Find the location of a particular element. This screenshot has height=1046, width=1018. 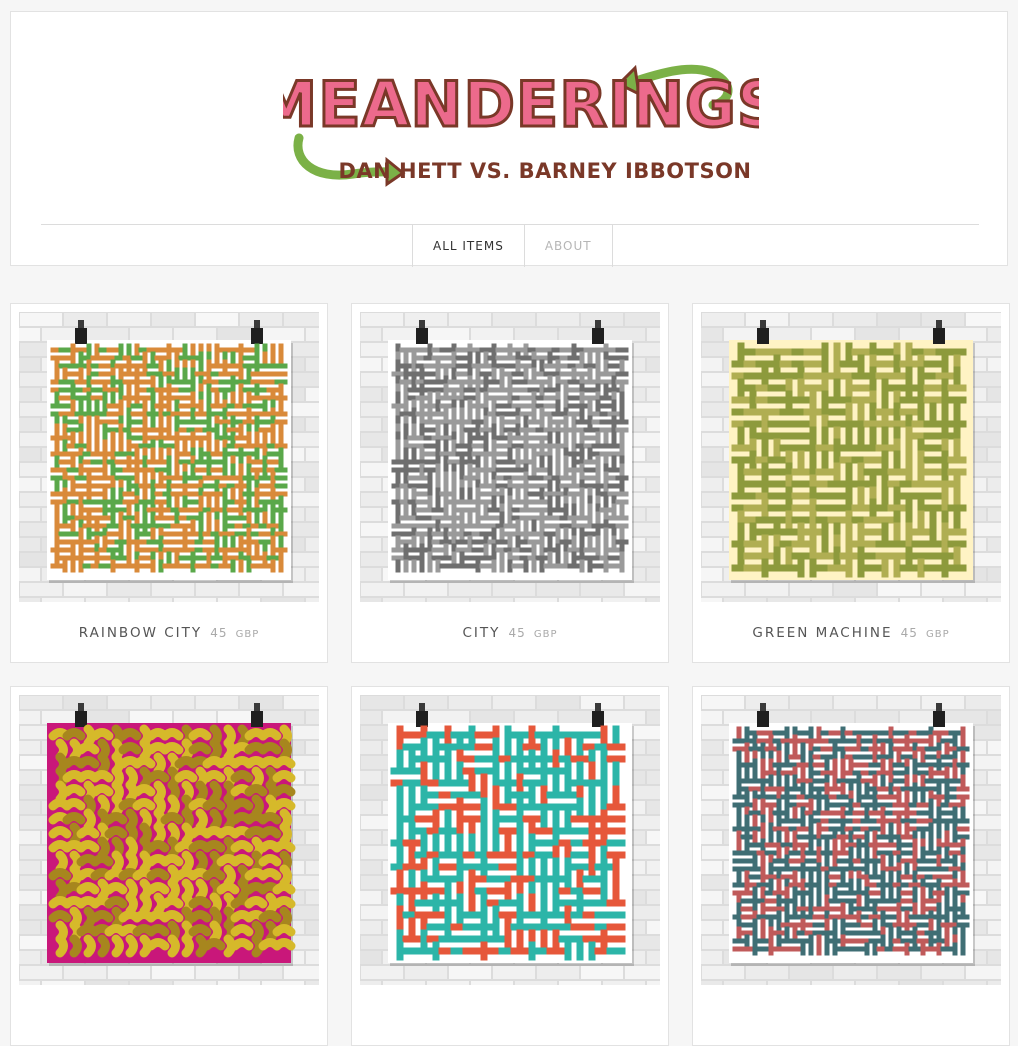

product-card: RAINBOW CITY 45 GBP is located at coordinates (169, 483).